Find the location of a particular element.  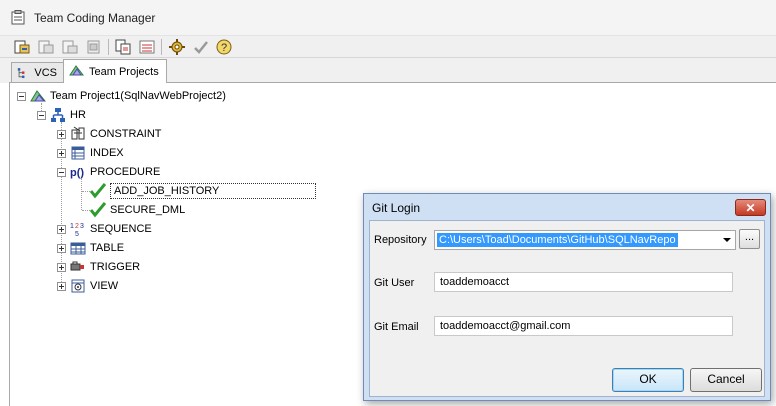

tree-node-index: INDEX is located at coordinates (90, 153).